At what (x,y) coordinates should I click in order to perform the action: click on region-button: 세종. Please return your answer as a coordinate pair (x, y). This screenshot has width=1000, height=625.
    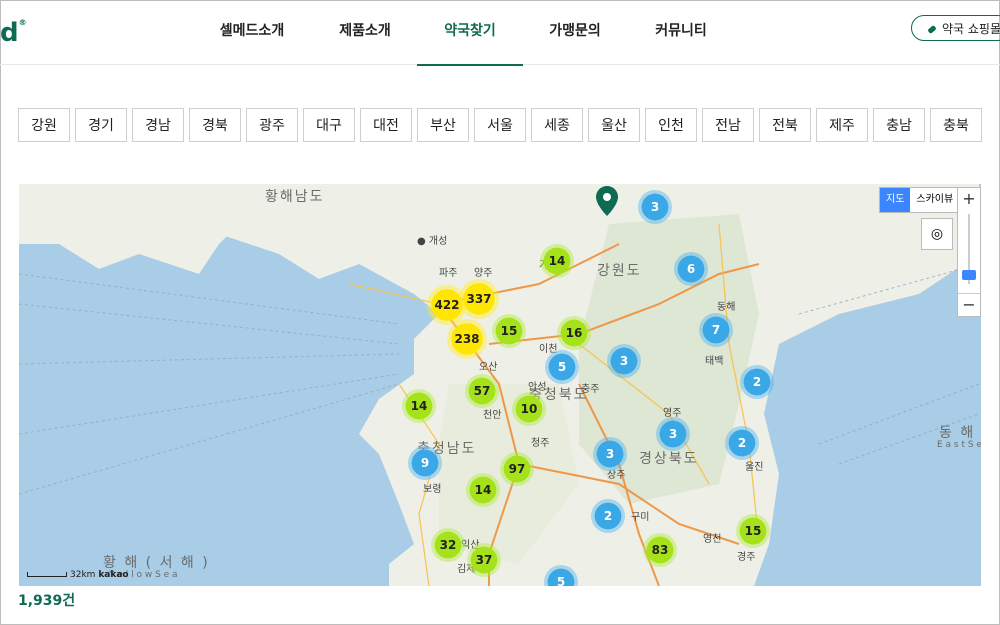
    Looking at the image, I should click on (557, 125).